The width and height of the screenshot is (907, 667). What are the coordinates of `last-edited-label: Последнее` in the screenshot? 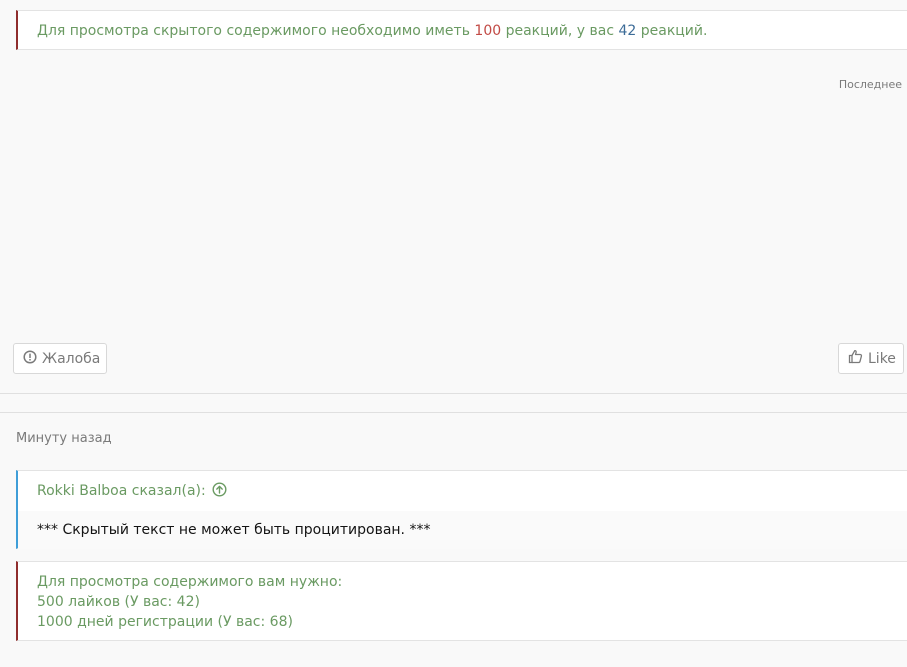 It's located at (870, 84).